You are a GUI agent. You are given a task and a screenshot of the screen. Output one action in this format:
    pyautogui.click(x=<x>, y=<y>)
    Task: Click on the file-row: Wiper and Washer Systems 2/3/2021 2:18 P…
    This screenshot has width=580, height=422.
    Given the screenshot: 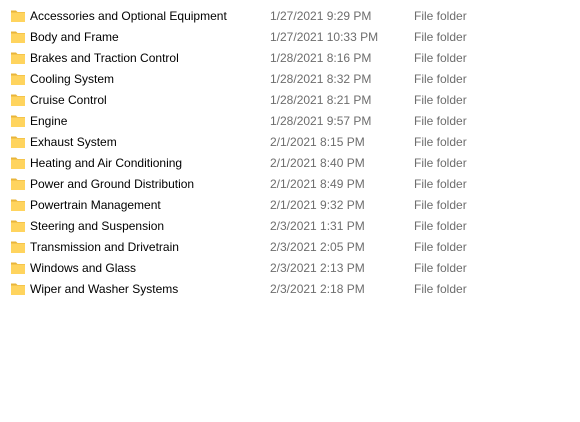 What is the action you would take?
    pyautogui.click(x=290, y=289)
    